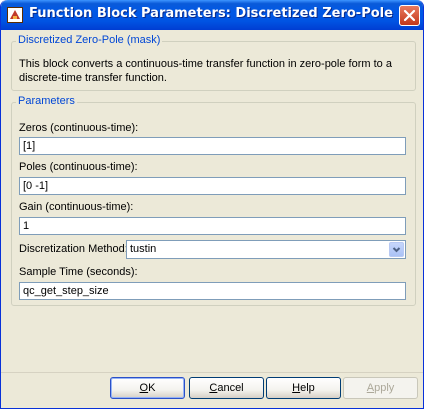  I want to click on gain-label: Gain (continuous-time):, so click(76, 207).